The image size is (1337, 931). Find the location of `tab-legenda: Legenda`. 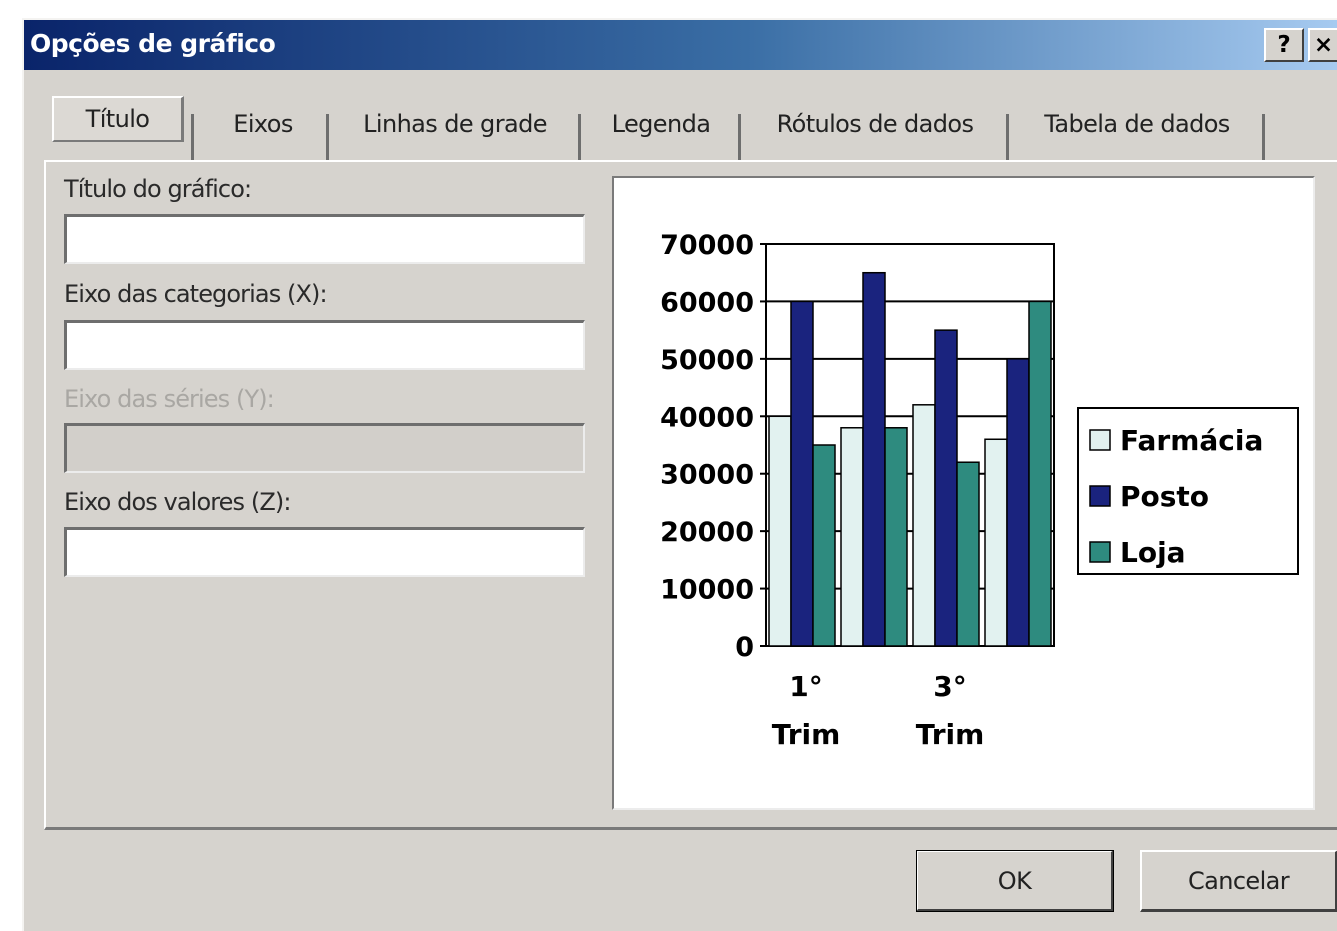

tab-legenda: Legenda is located at coordinates (661, 124).